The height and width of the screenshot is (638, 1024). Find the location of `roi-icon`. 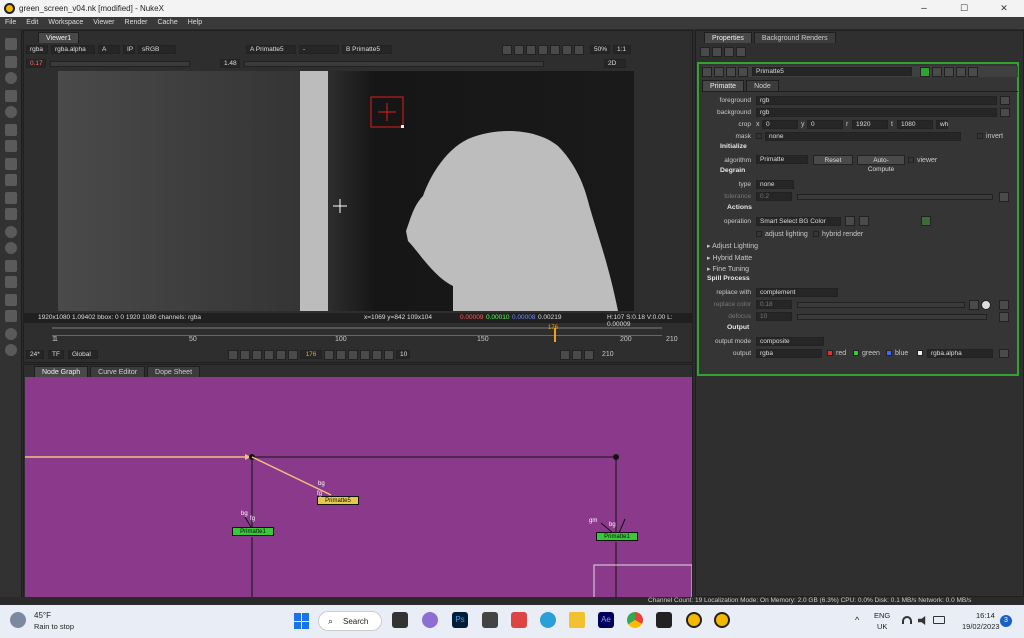

roi-icon is located at coordinates (507, 49).